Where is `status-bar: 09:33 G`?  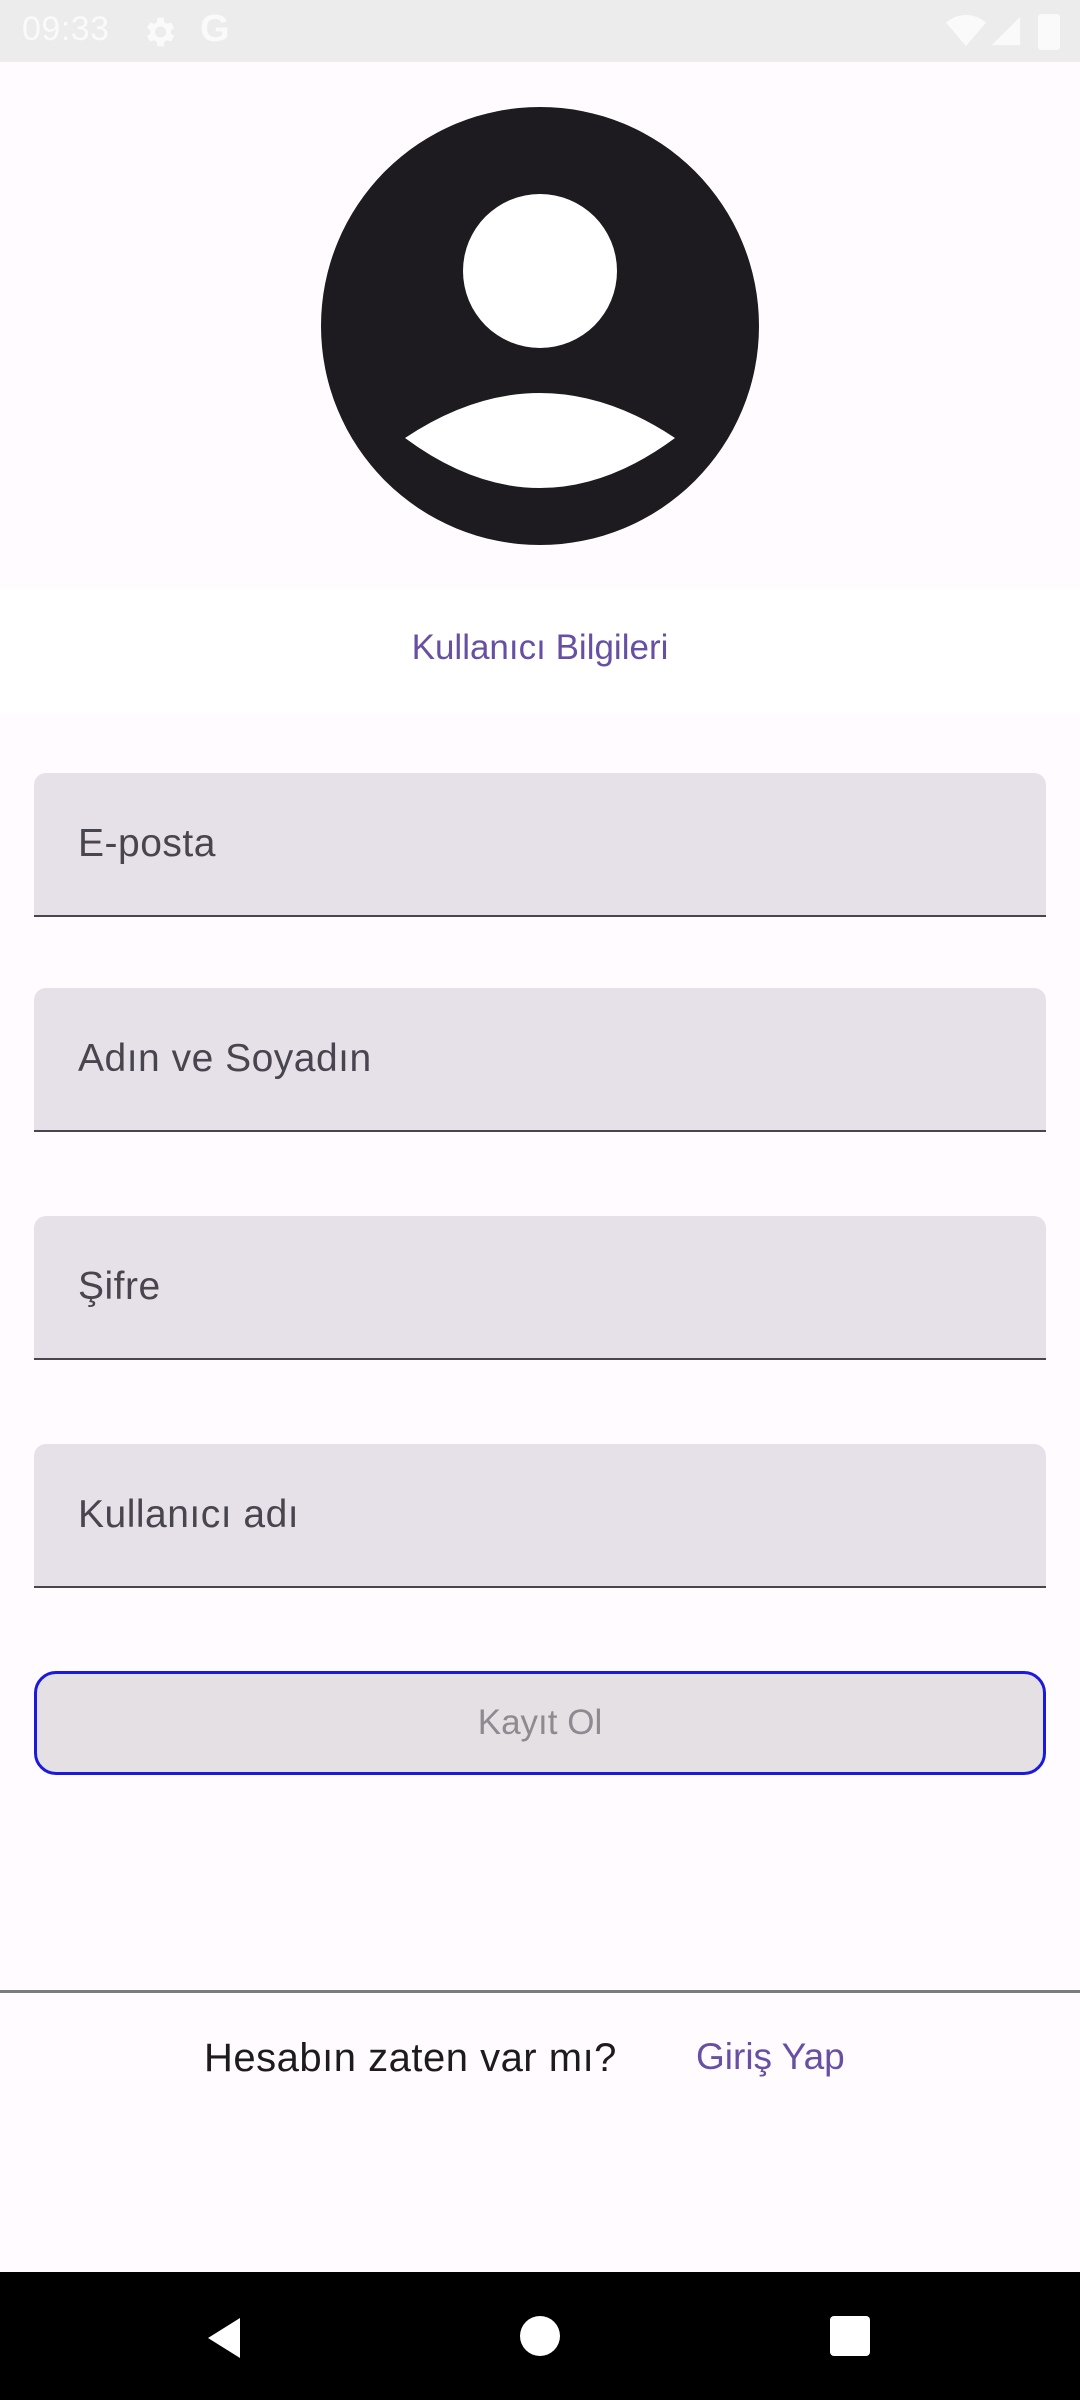
status-bar: 09:33 G is located at coordinates (540, 31).